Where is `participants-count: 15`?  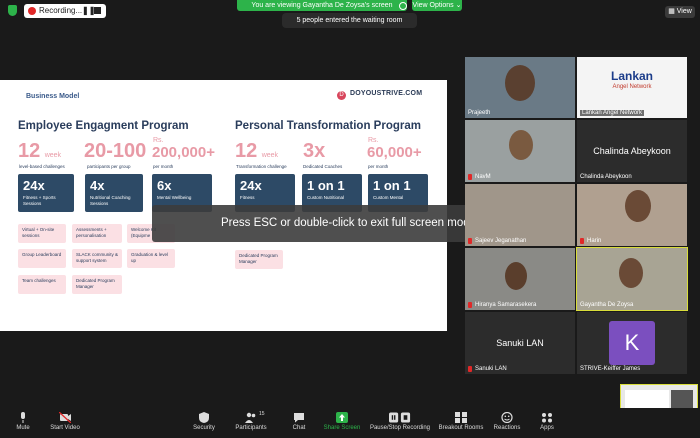 participants-count: 15 is located at coordinates (262, 414).